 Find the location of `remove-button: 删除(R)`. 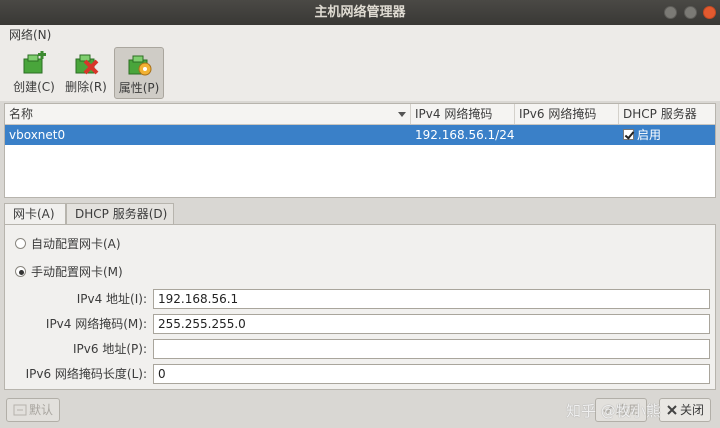

remove-button: 删除(R) is located at coordinates (86, 73).